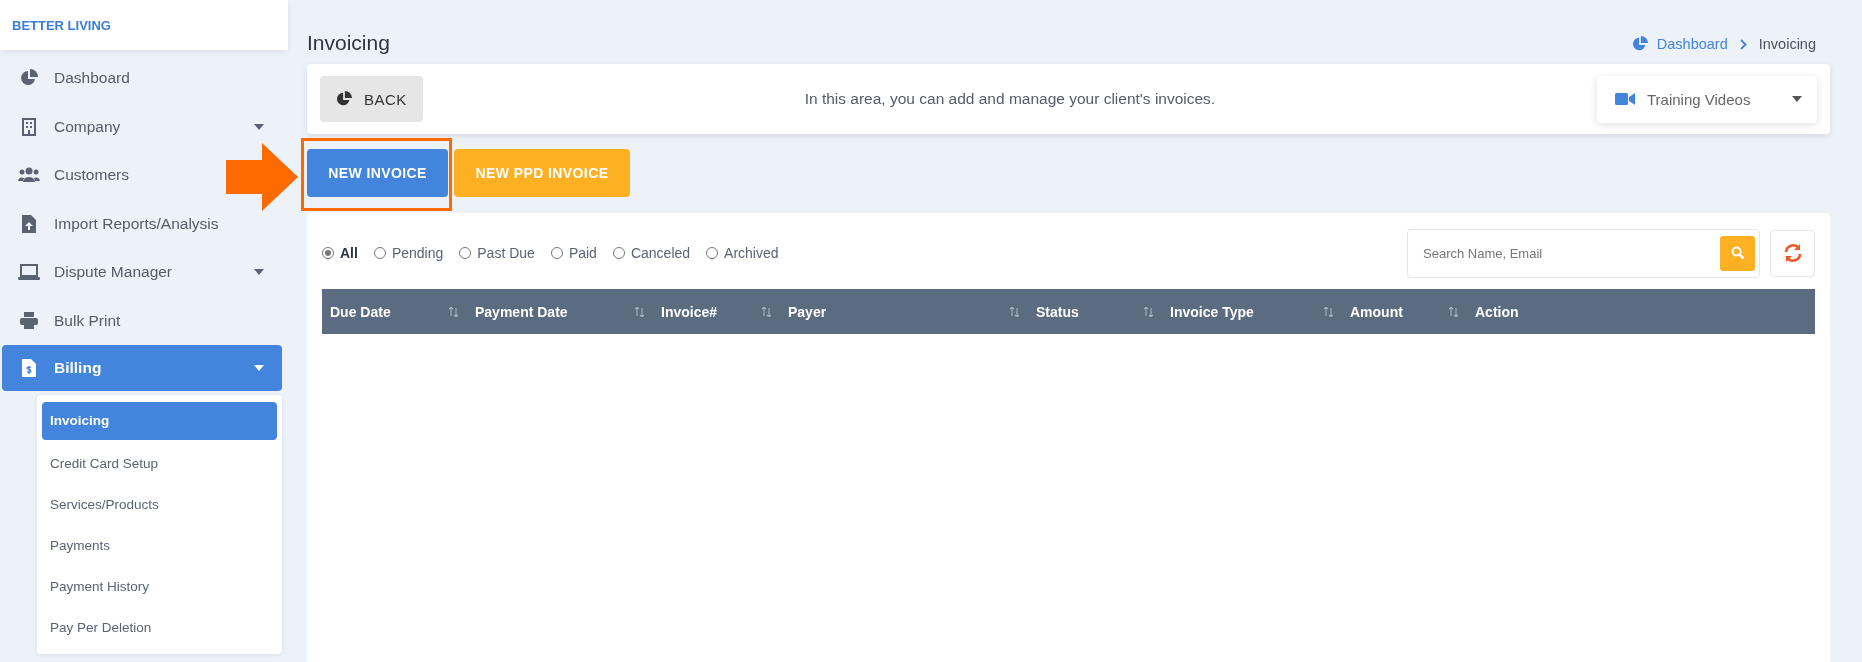 The image size is (1862, 662). Describe the element at coordinates (1583, 253) in the screenshot. I see `search-field: Search Name, Email` at that location.